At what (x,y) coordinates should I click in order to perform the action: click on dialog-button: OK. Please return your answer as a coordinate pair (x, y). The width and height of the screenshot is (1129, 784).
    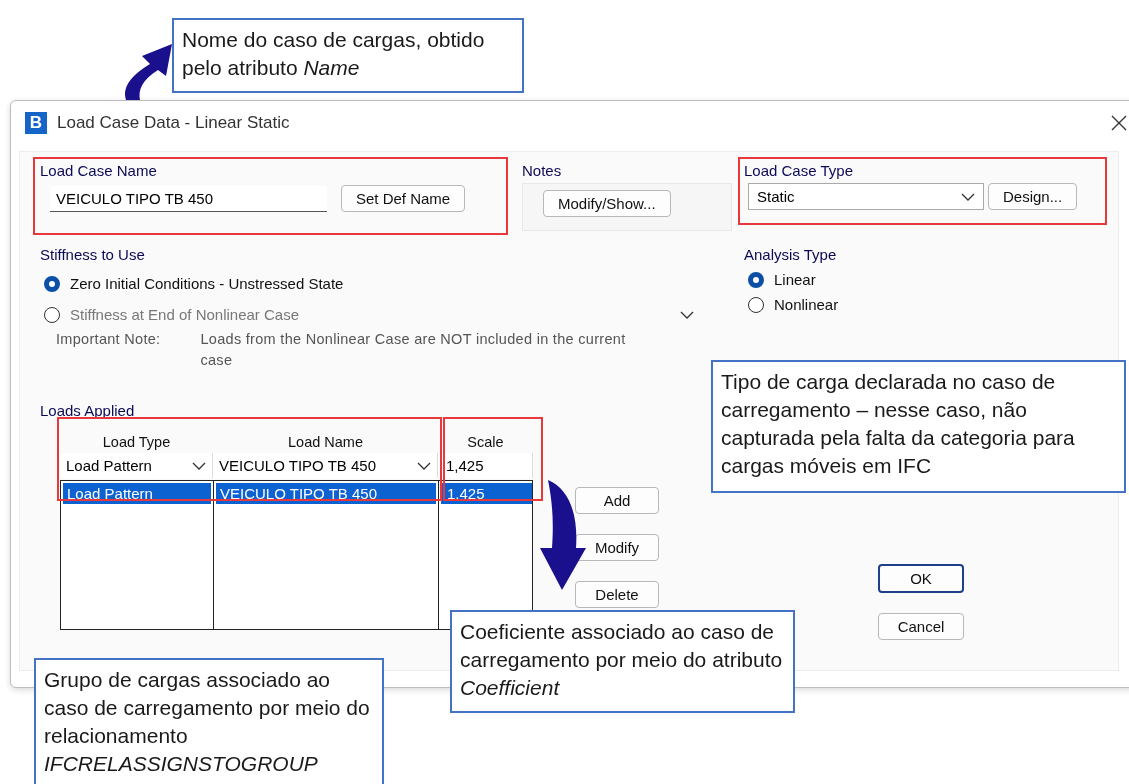
    Looking at the image, I should click on (921, 578).